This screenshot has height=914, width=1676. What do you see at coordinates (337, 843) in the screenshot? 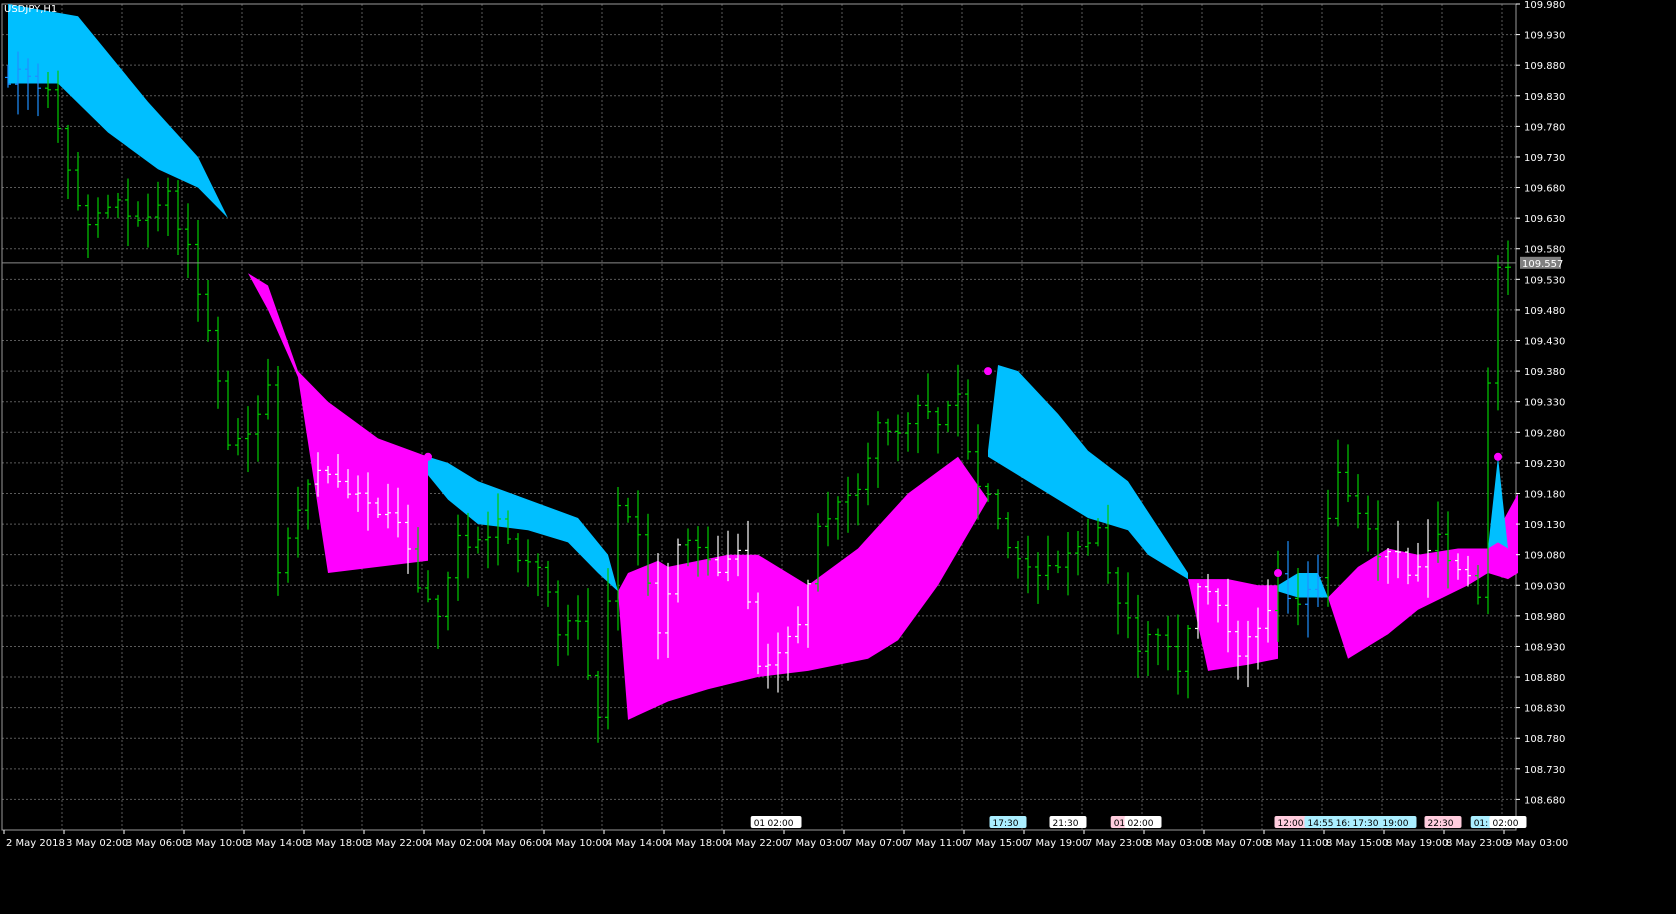
I see `time-tick-label: 3 May 18:00` at bounding box center [337, 843].